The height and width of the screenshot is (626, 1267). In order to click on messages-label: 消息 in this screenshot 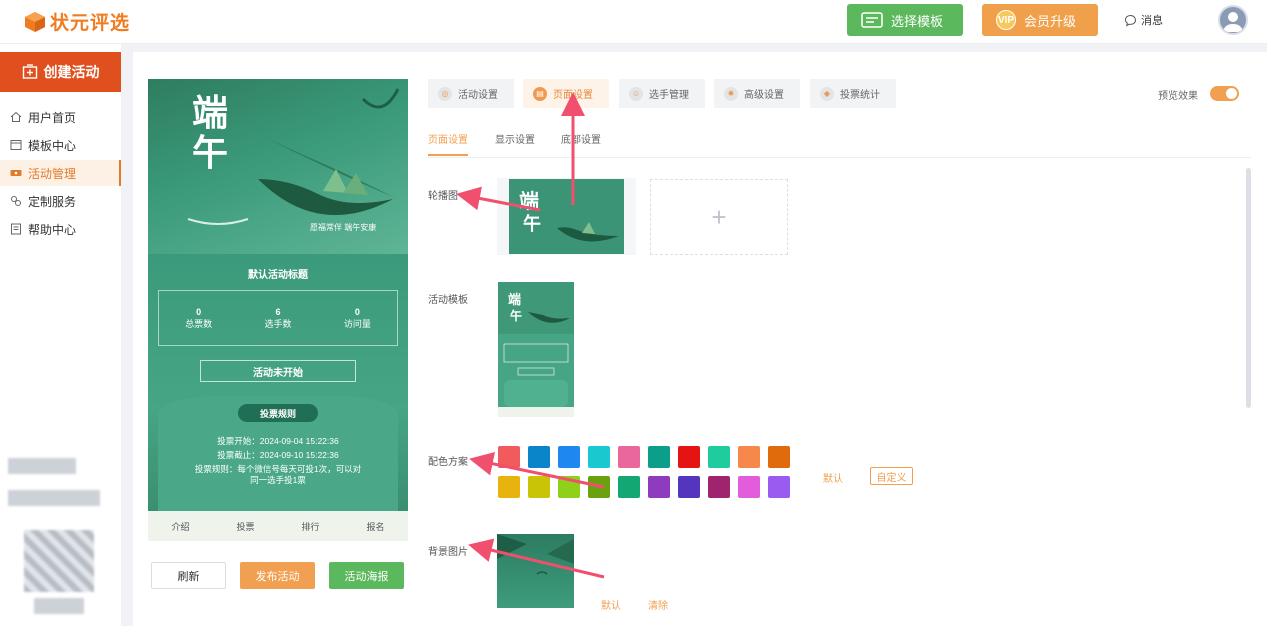, I will do `click(1152, 21)`.